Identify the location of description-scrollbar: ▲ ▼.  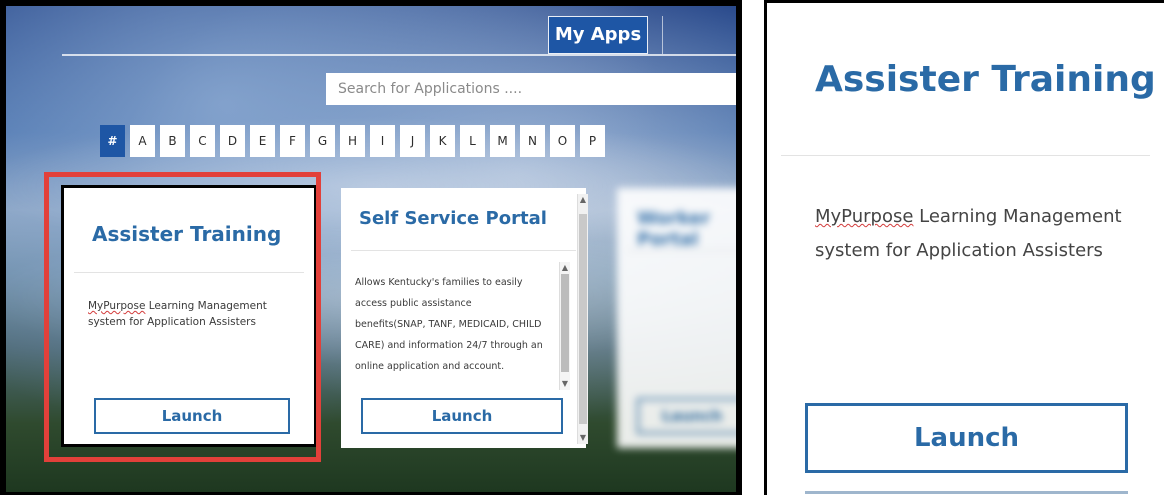
(564, 326).